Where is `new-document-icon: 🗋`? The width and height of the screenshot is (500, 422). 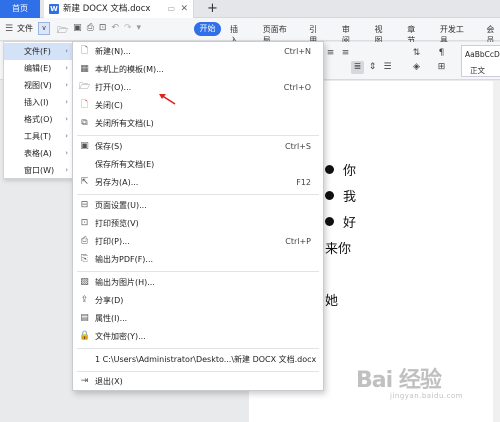 new-document-icon: 🗋 is located at coordinates (84, 51).